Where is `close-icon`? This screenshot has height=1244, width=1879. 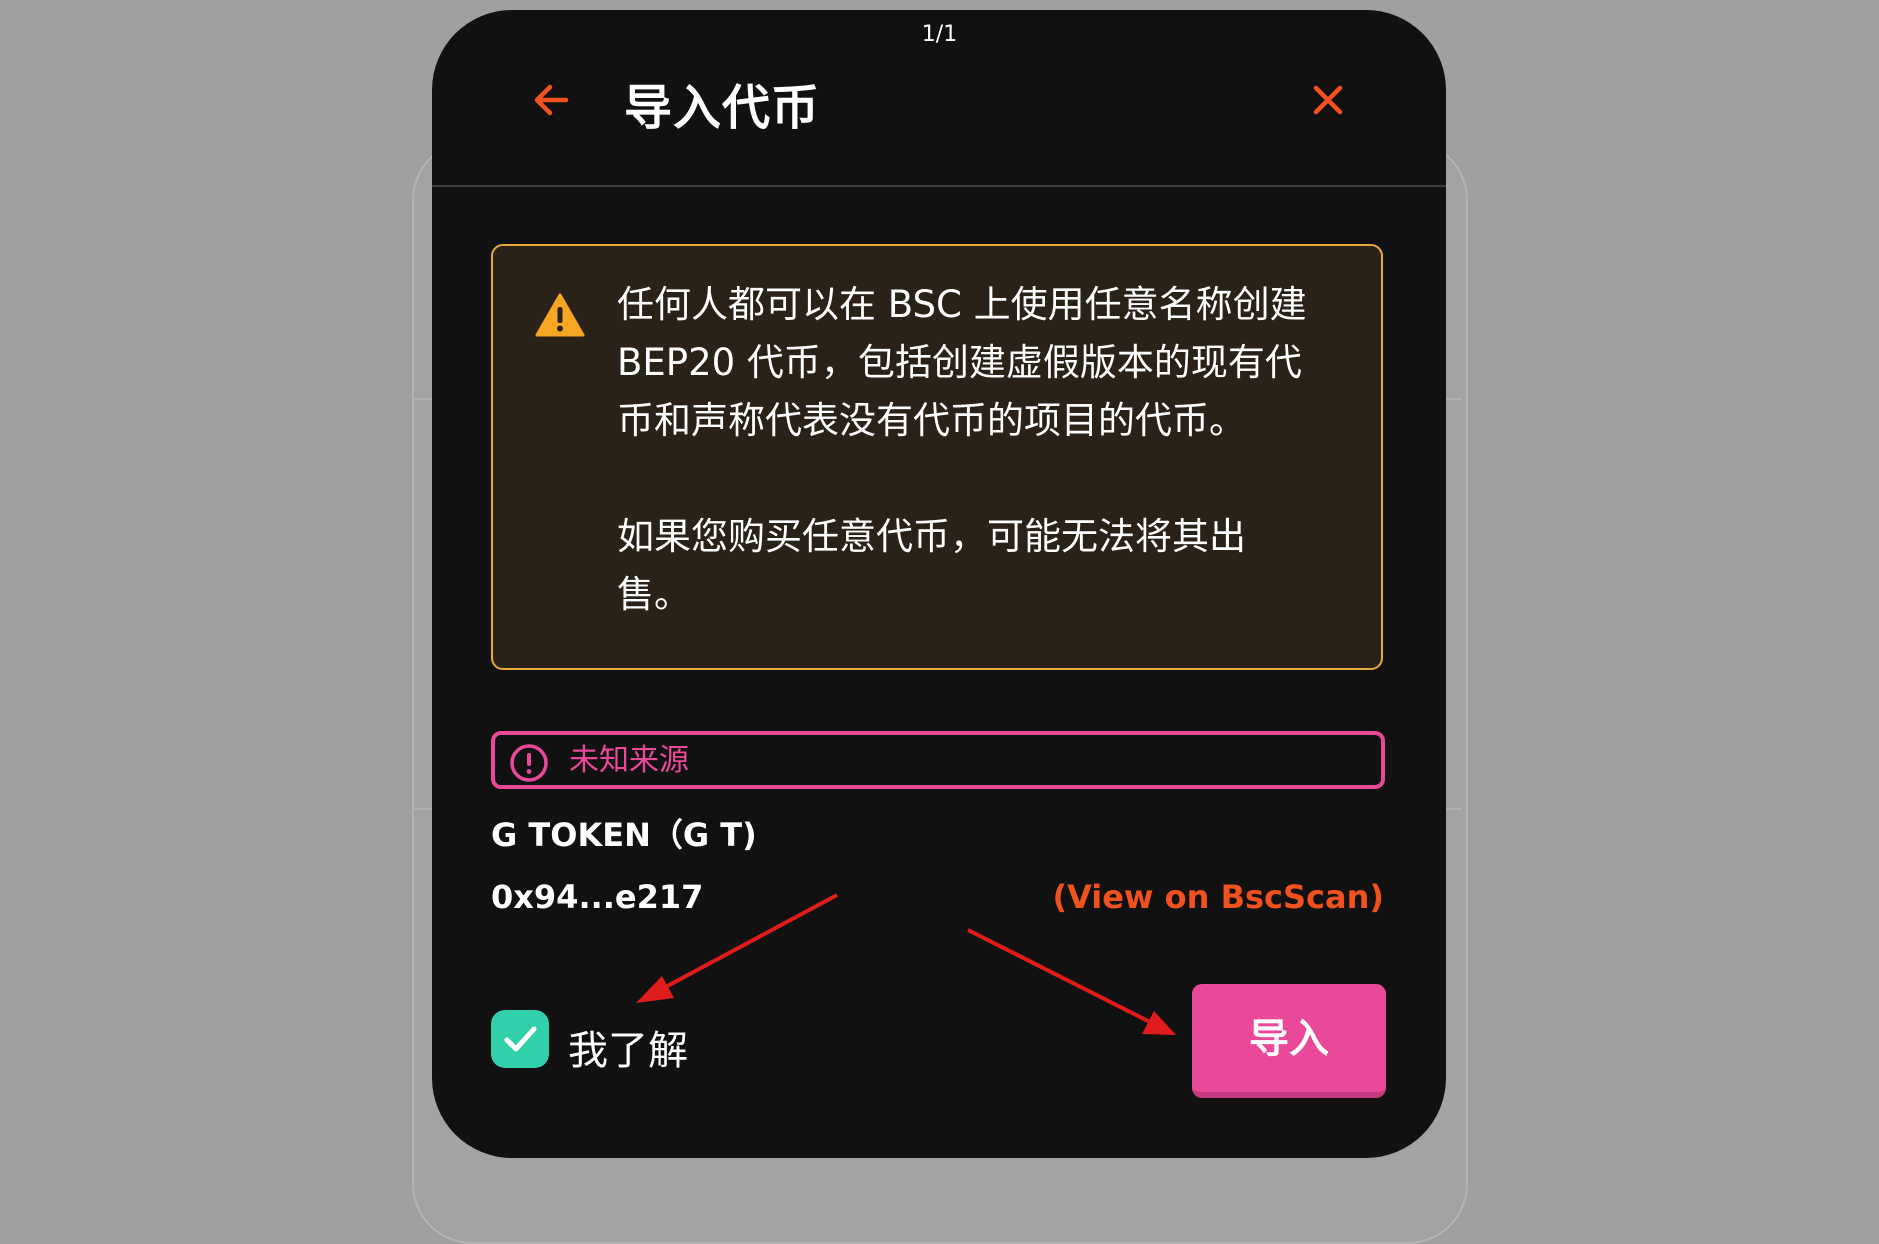
close-icon is located at coordinates (1328, 100).